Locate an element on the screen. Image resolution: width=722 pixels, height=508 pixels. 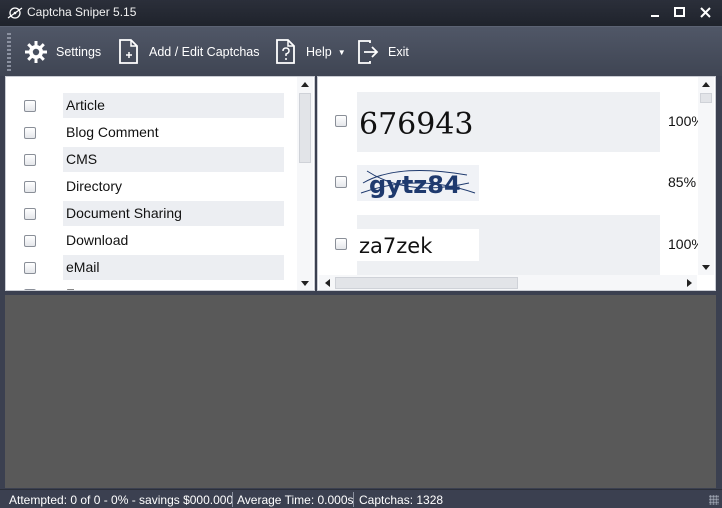
category-item-blog-comment: Blog Comment is located at coordinates (151, 132).